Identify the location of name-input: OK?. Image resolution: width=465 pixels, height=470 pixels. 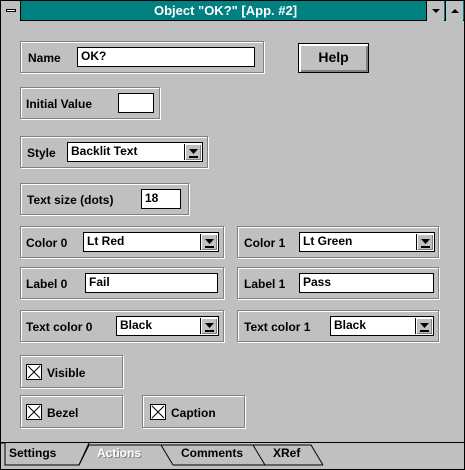
(166, 57).